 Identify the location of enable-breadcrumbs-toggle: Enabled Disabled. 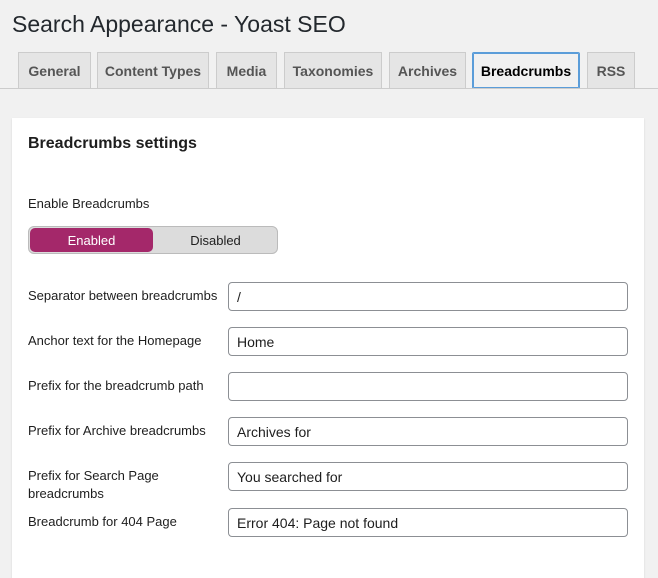
(153, 240).